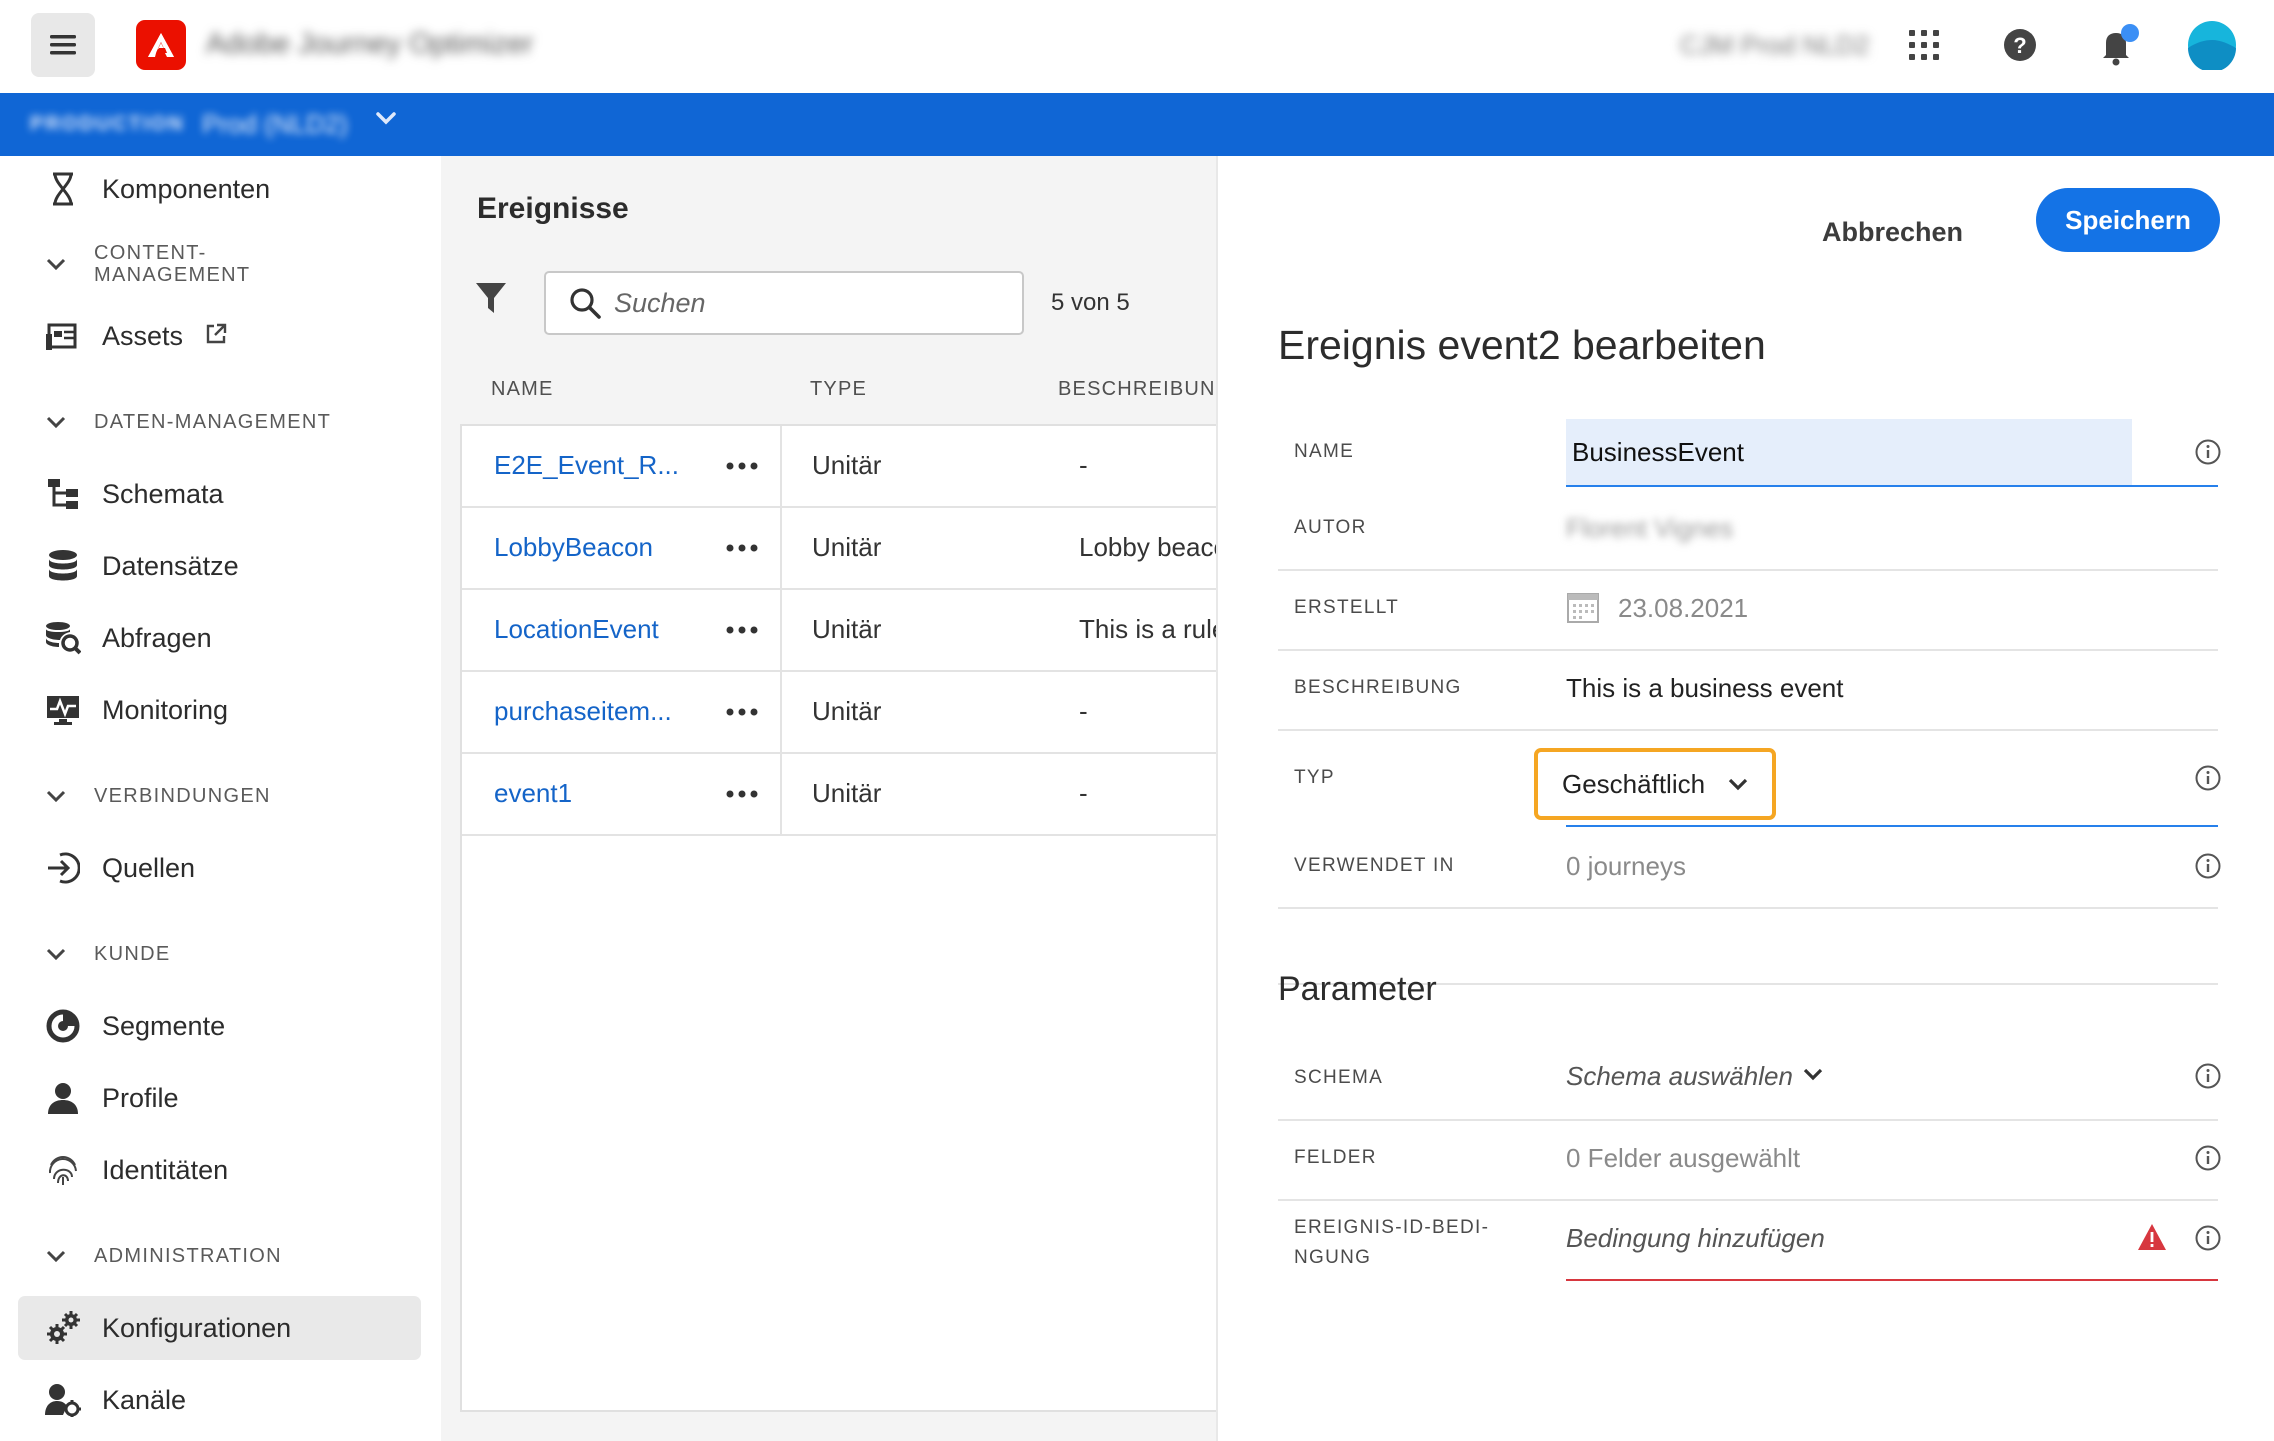 The height and width of the screenshot is (1441, 2274). I want to click on sidebar-item-schemata: Schemata, so click(219, 494).